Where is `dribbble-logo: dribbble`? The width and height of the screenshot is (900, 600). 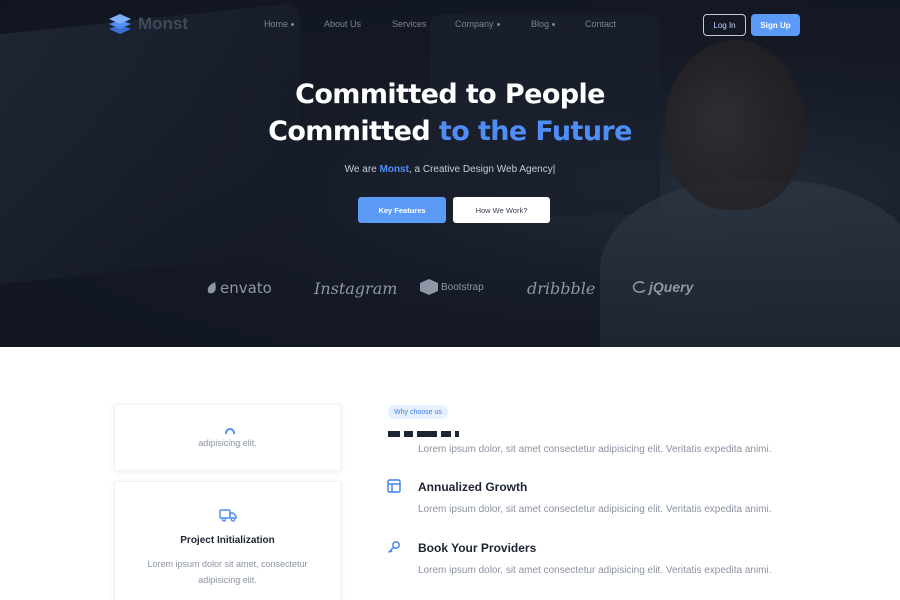 dribbble-logo: dribbble is located at coordinates (561, 288).